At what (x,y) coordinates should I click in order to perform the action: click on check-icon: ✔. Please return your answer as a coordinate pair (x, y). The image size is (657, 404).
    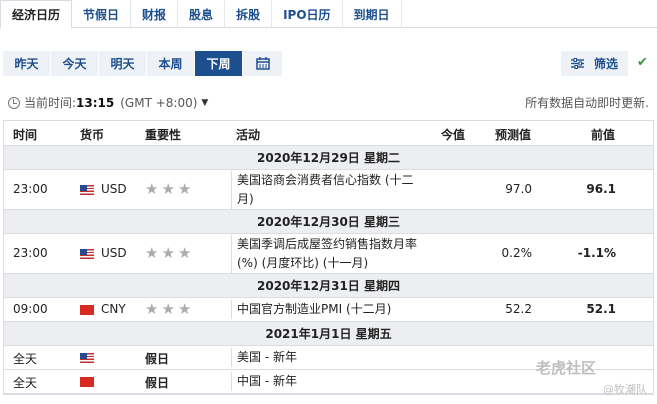
    Looking at the image, I should click on (642, 62).